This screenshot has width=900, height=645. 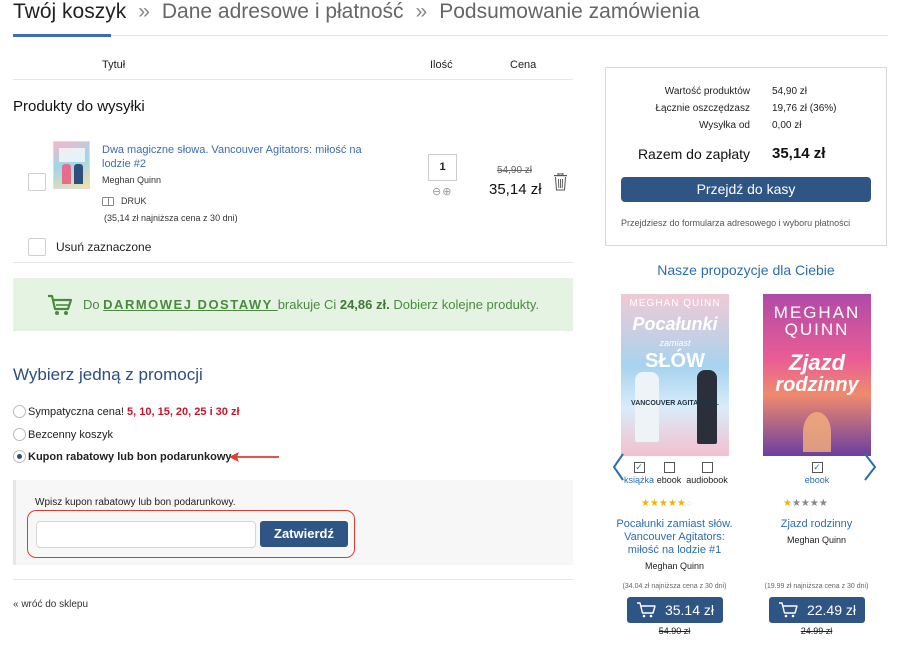 What do you see at coordinates (667, 503) in the screenshot?
I see `rating-stars: ★★★★★☆` at bounding box center [667, 503].